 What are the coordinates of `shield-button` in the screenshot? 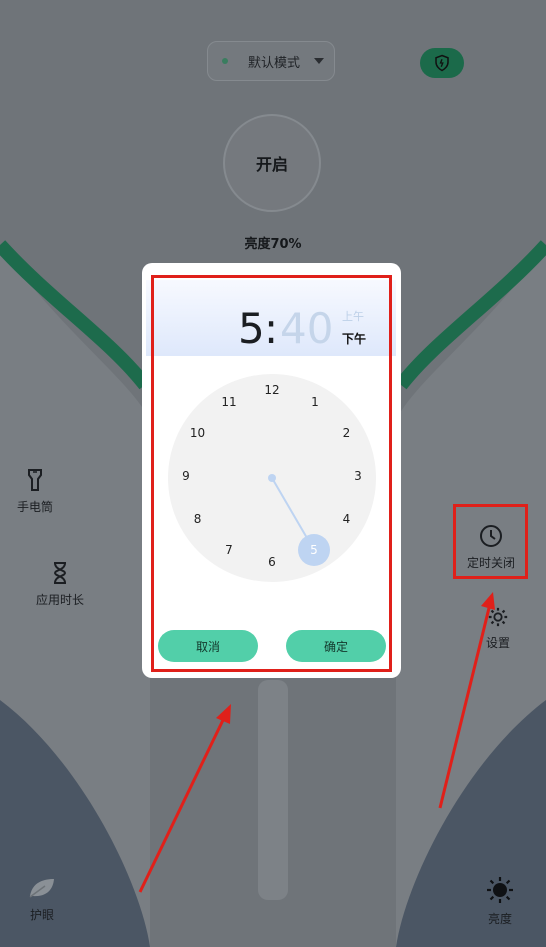 It's located at (442, 63).